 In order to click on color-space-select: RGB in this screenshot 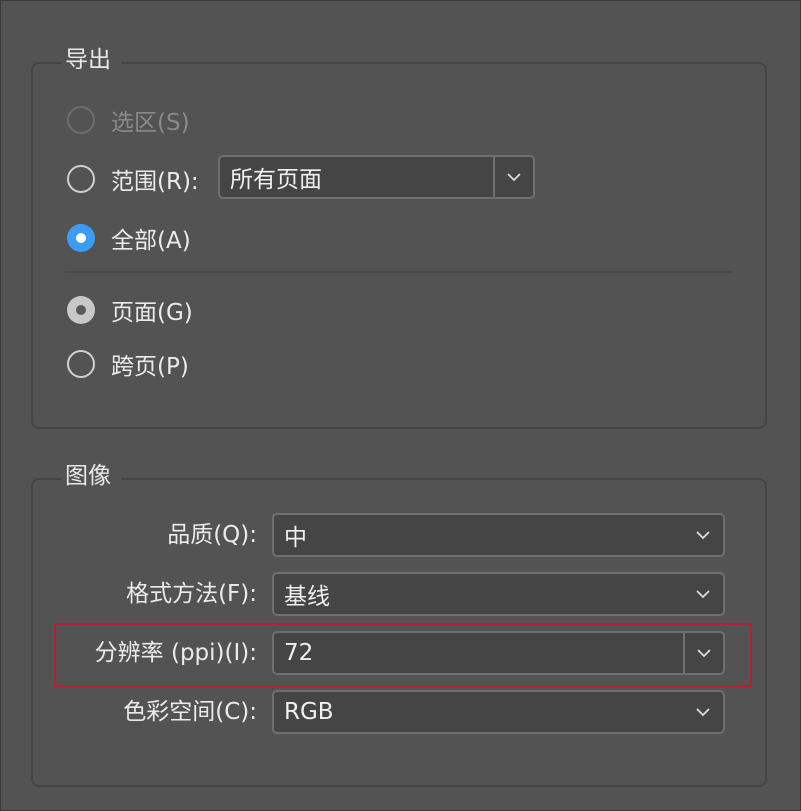, I will do `click(498, 712)`.